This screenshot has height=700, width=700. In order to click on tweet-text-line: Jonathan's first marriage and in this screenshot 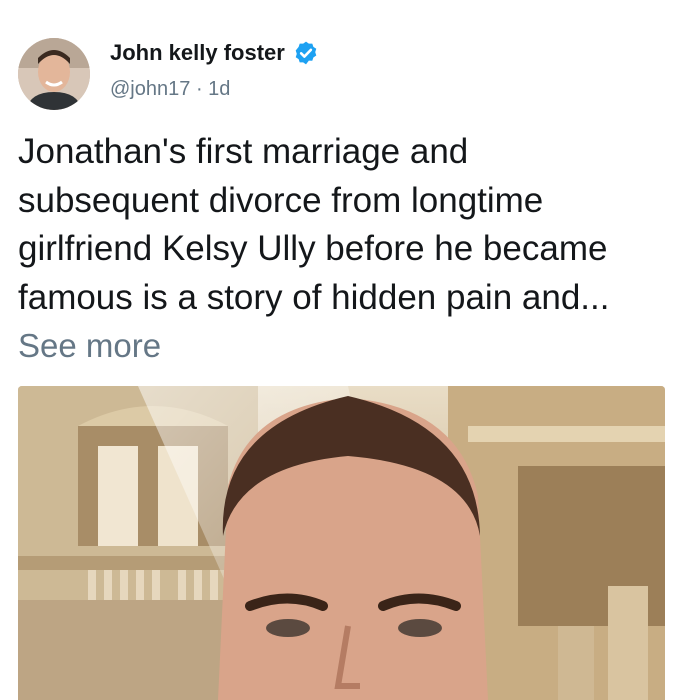, I will do `click(243, 151)`.